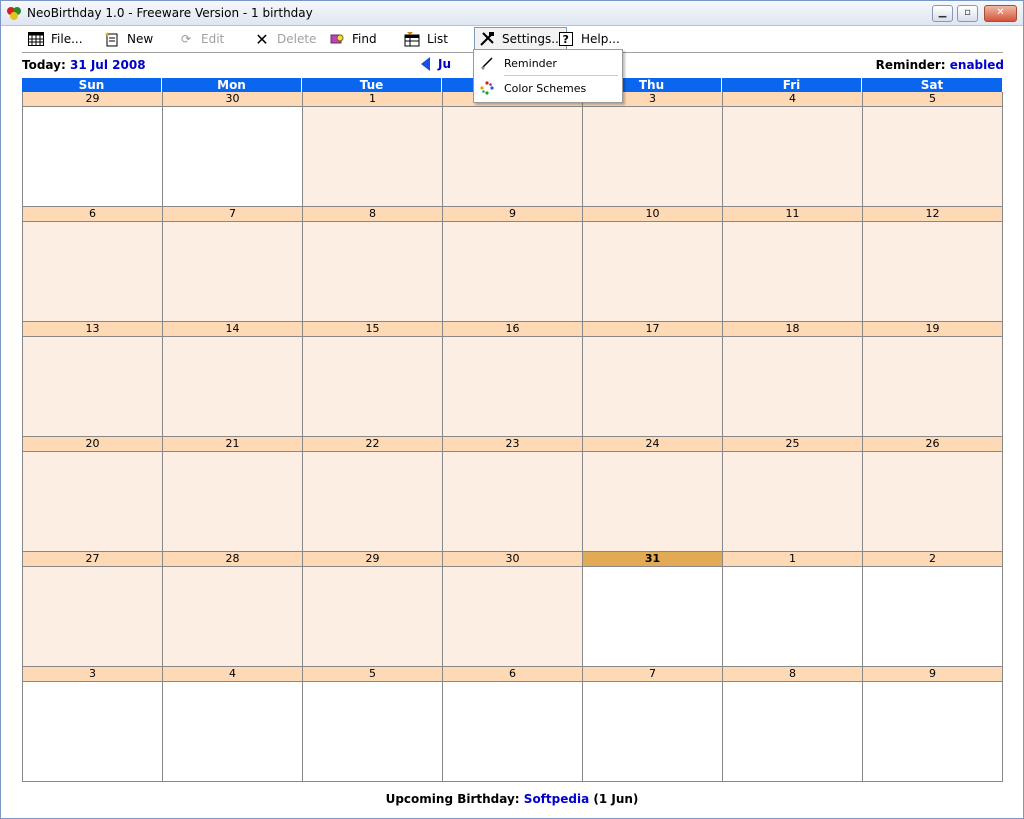 The height and width of the screenshot is (819, 1024). What do you see at coordinates (977, 65) in the screenshot?
I see `reminder-value: enabled` at bounding box center [977, 65].